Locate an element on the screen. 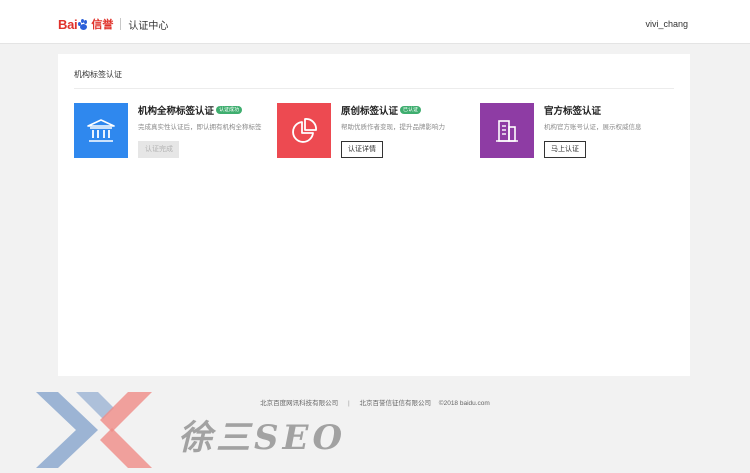 The height and width of the screenshot is (473, 750). watermark: 徐三SEO is located at coordinates (191, 430).